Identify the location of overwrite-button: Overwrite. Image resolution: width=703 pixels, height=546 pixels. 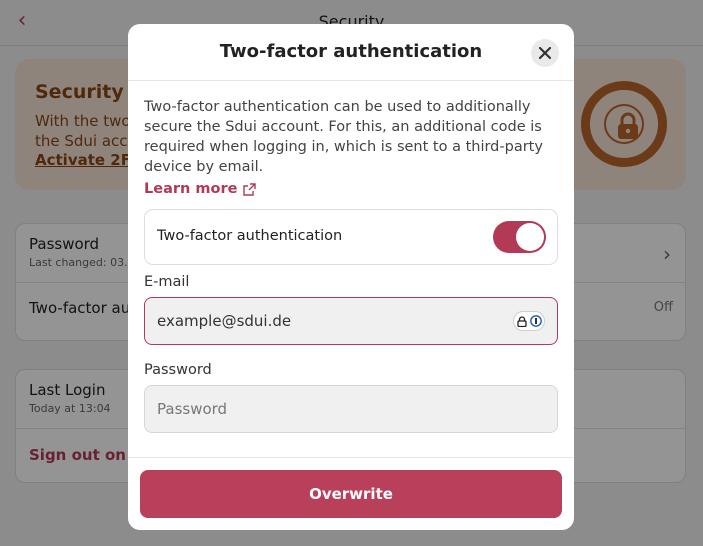
(351, 494).